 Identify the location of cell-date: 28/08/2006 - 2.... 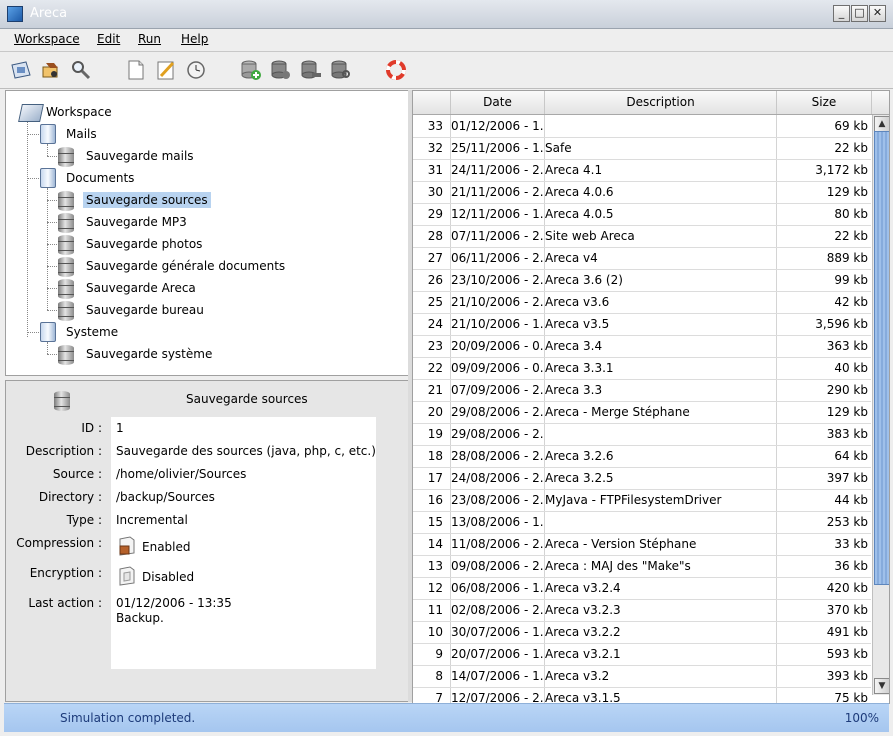
(497, 456).